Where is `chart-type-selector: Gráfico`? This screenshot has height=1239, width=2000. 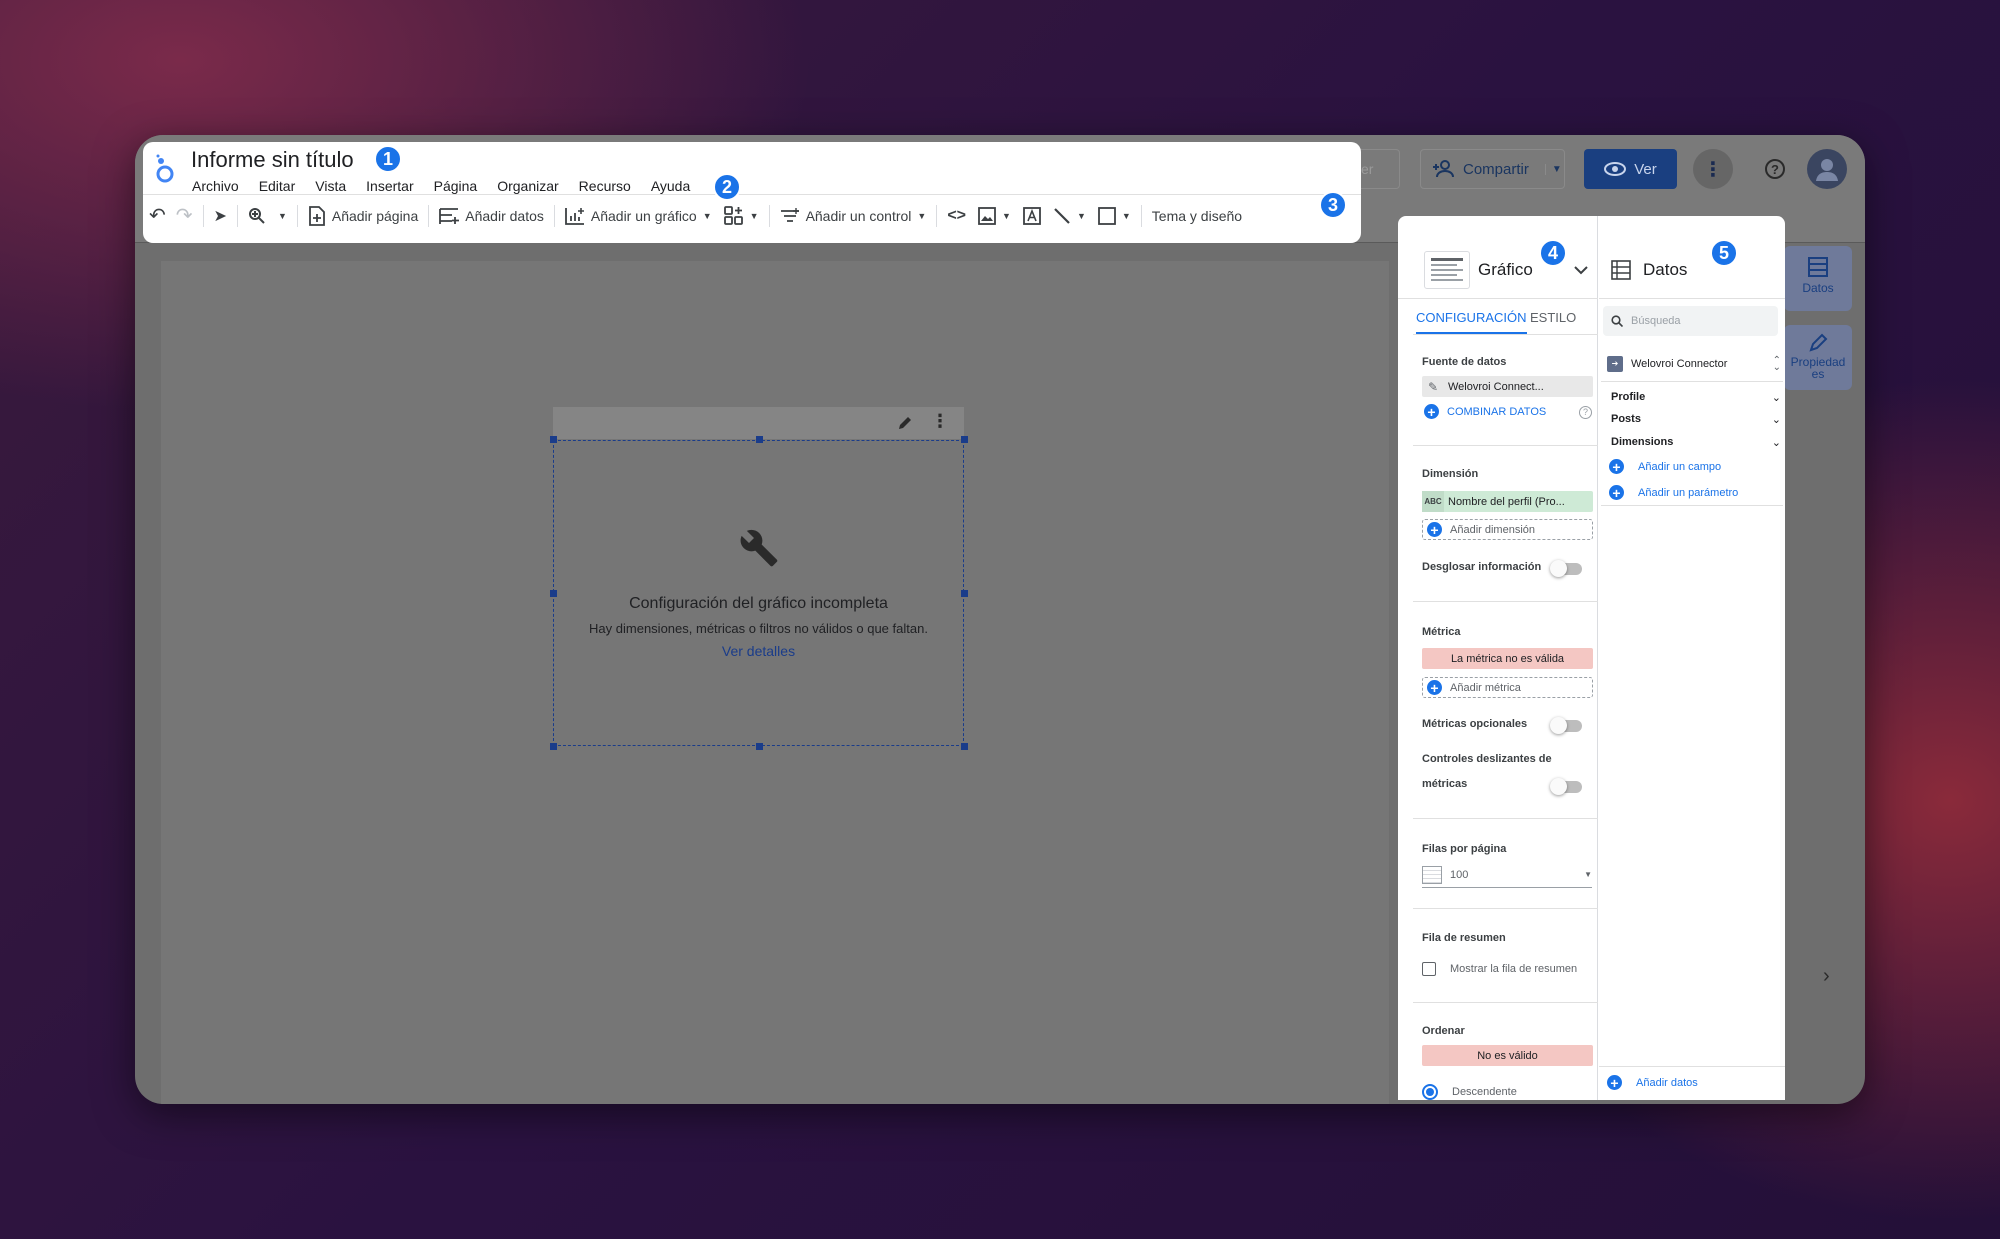 chart-type-selector: Gráfico is located at coordinates (1509, 270).